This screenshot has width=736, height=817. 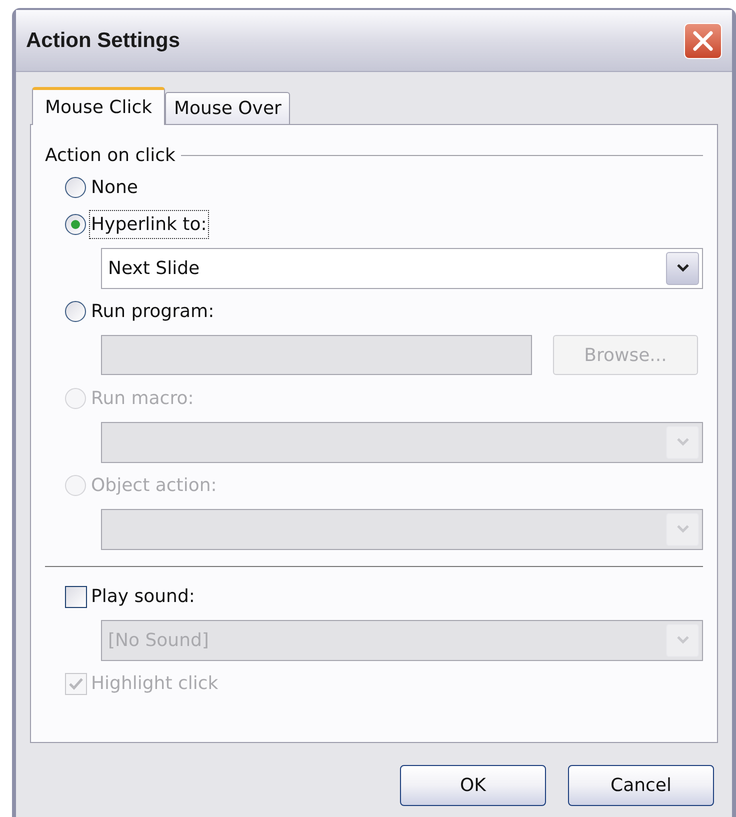 I want to click on radio-label: Run program:, so click(x=153, y=312).